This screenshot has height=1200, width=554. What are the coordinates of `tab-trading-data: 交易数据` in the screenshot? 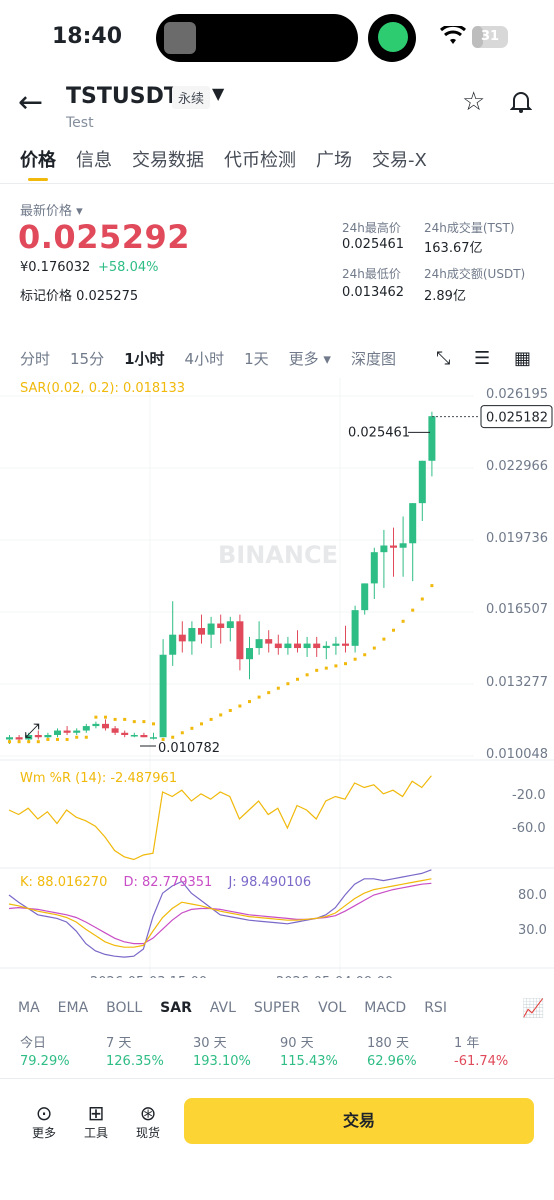 It's located at (168, 159).